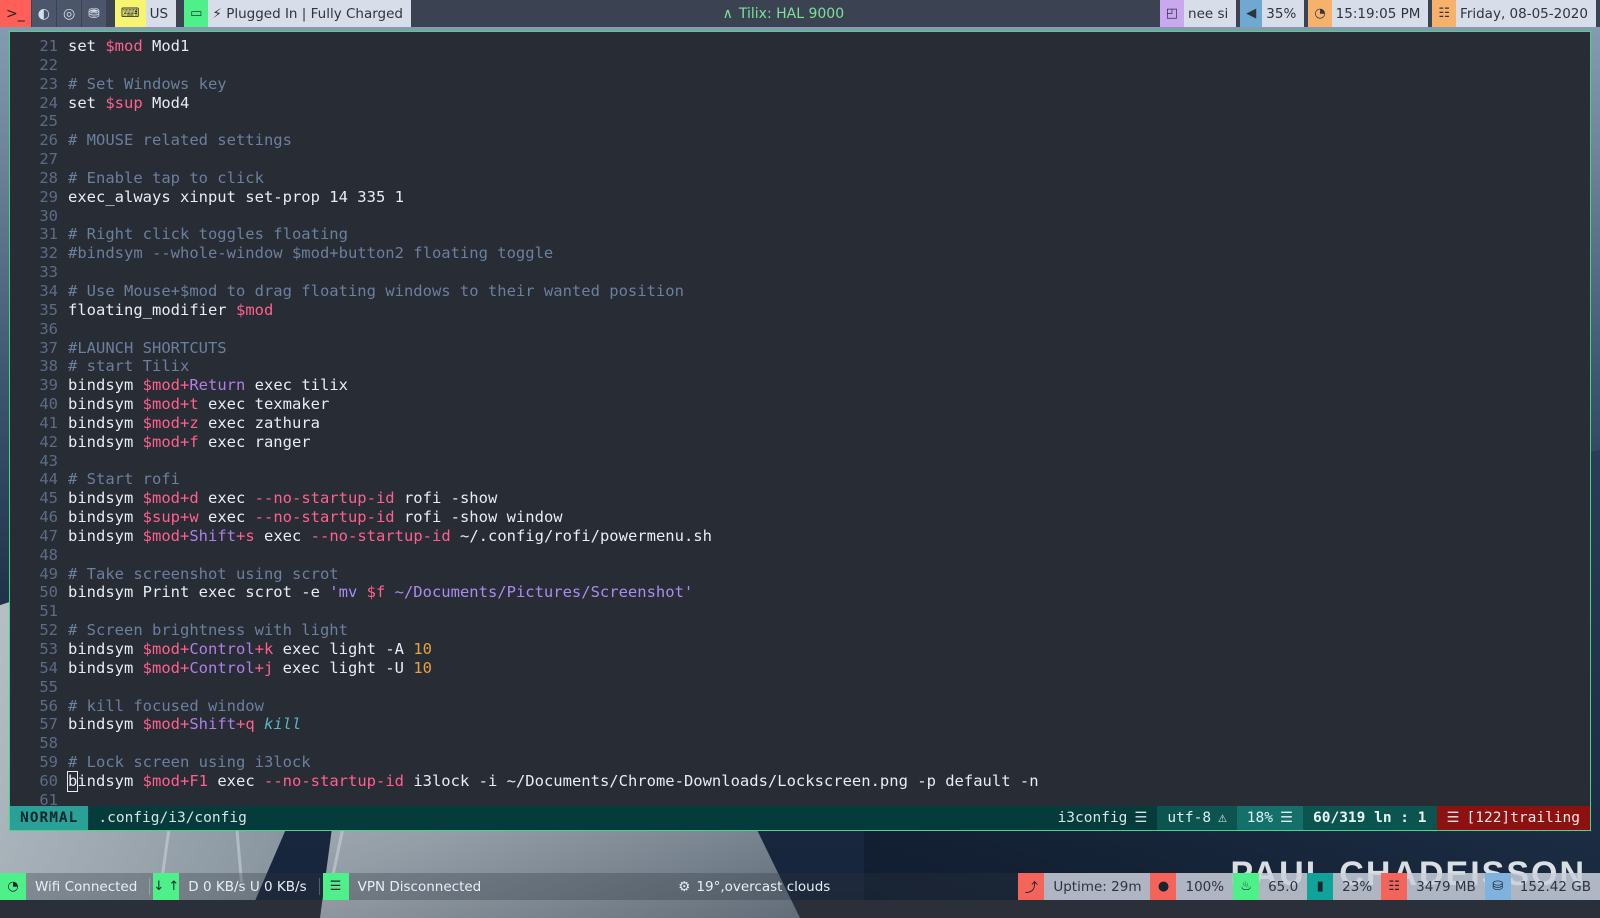 The image size is (1600, 918). I want to click on line-number: 21, so click(34, 46).